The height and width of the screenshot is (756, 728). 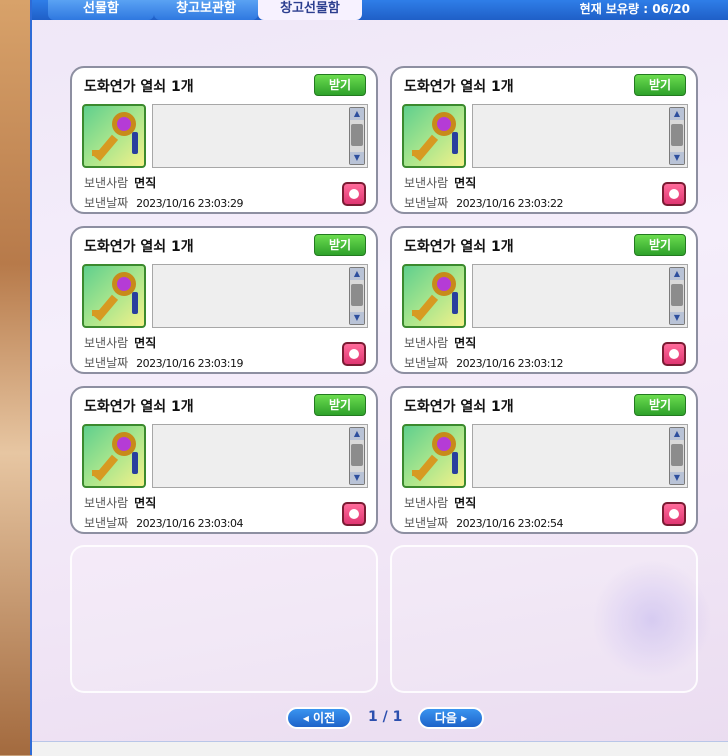 What do you see at coordinates (509, 363) in the screenshot?
I see `sent-date: 2023/10/16 23:03:12` at bounding box center [509, 363].